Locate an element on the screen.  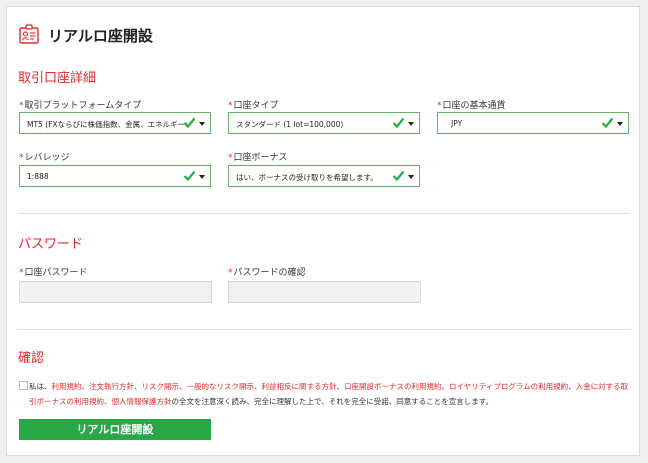
leverage-select: 1:888 is located at coordinates (115, 176).